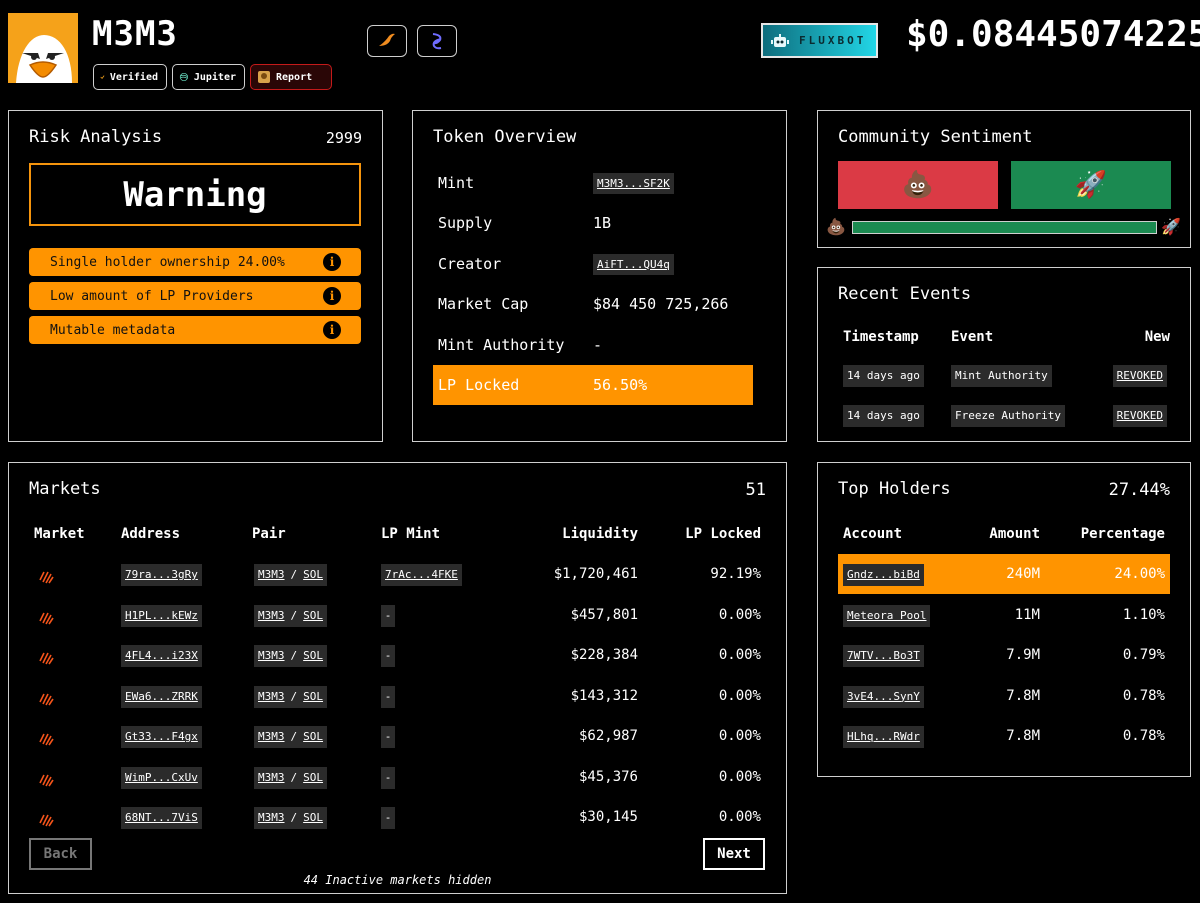 The width and height of the screenshot is (1200, 903). I want to click on holder-account-link: 3vE4...SynY, so click(883, 696).